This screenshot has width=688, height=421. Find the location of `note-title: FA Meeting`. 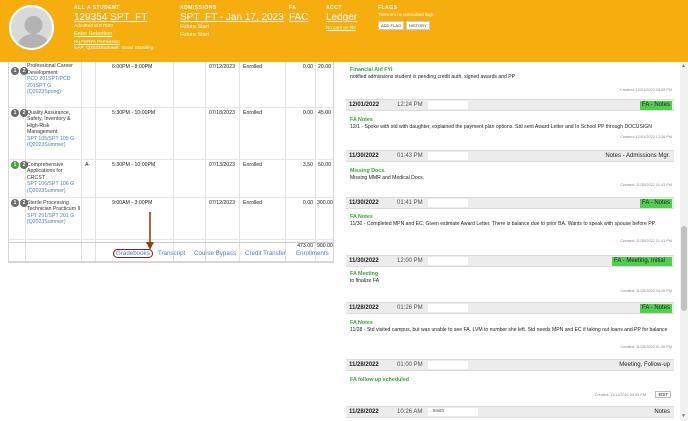

note-title: FA Meeting is located at coordinates (364, 274).